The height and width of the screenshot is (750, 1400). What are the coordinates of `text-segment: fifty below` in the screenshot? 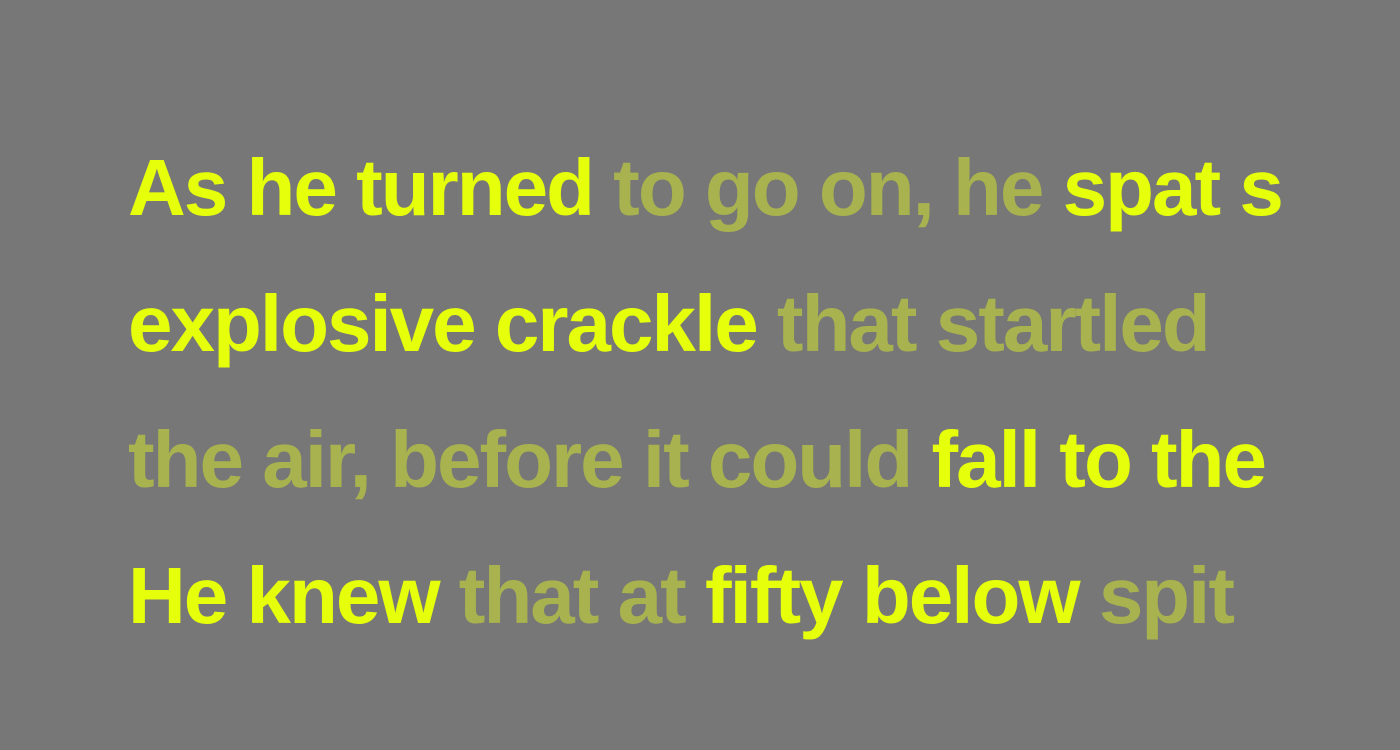 It's located at (902, 595).